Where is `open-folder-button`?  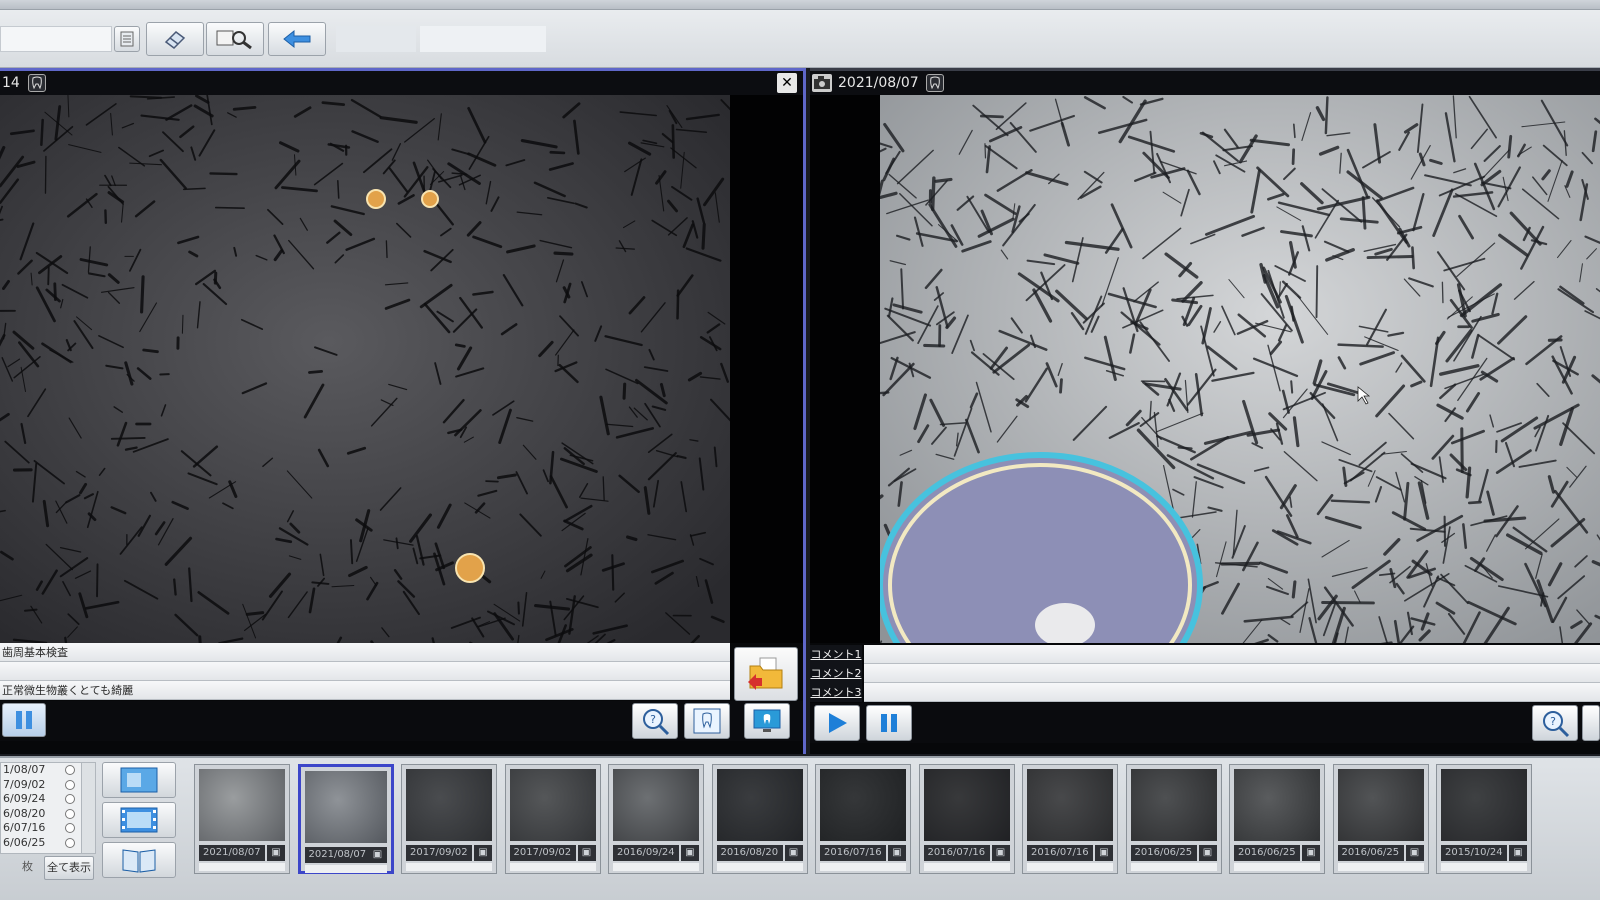
open-folder-button is located at coordinates (766, 674).